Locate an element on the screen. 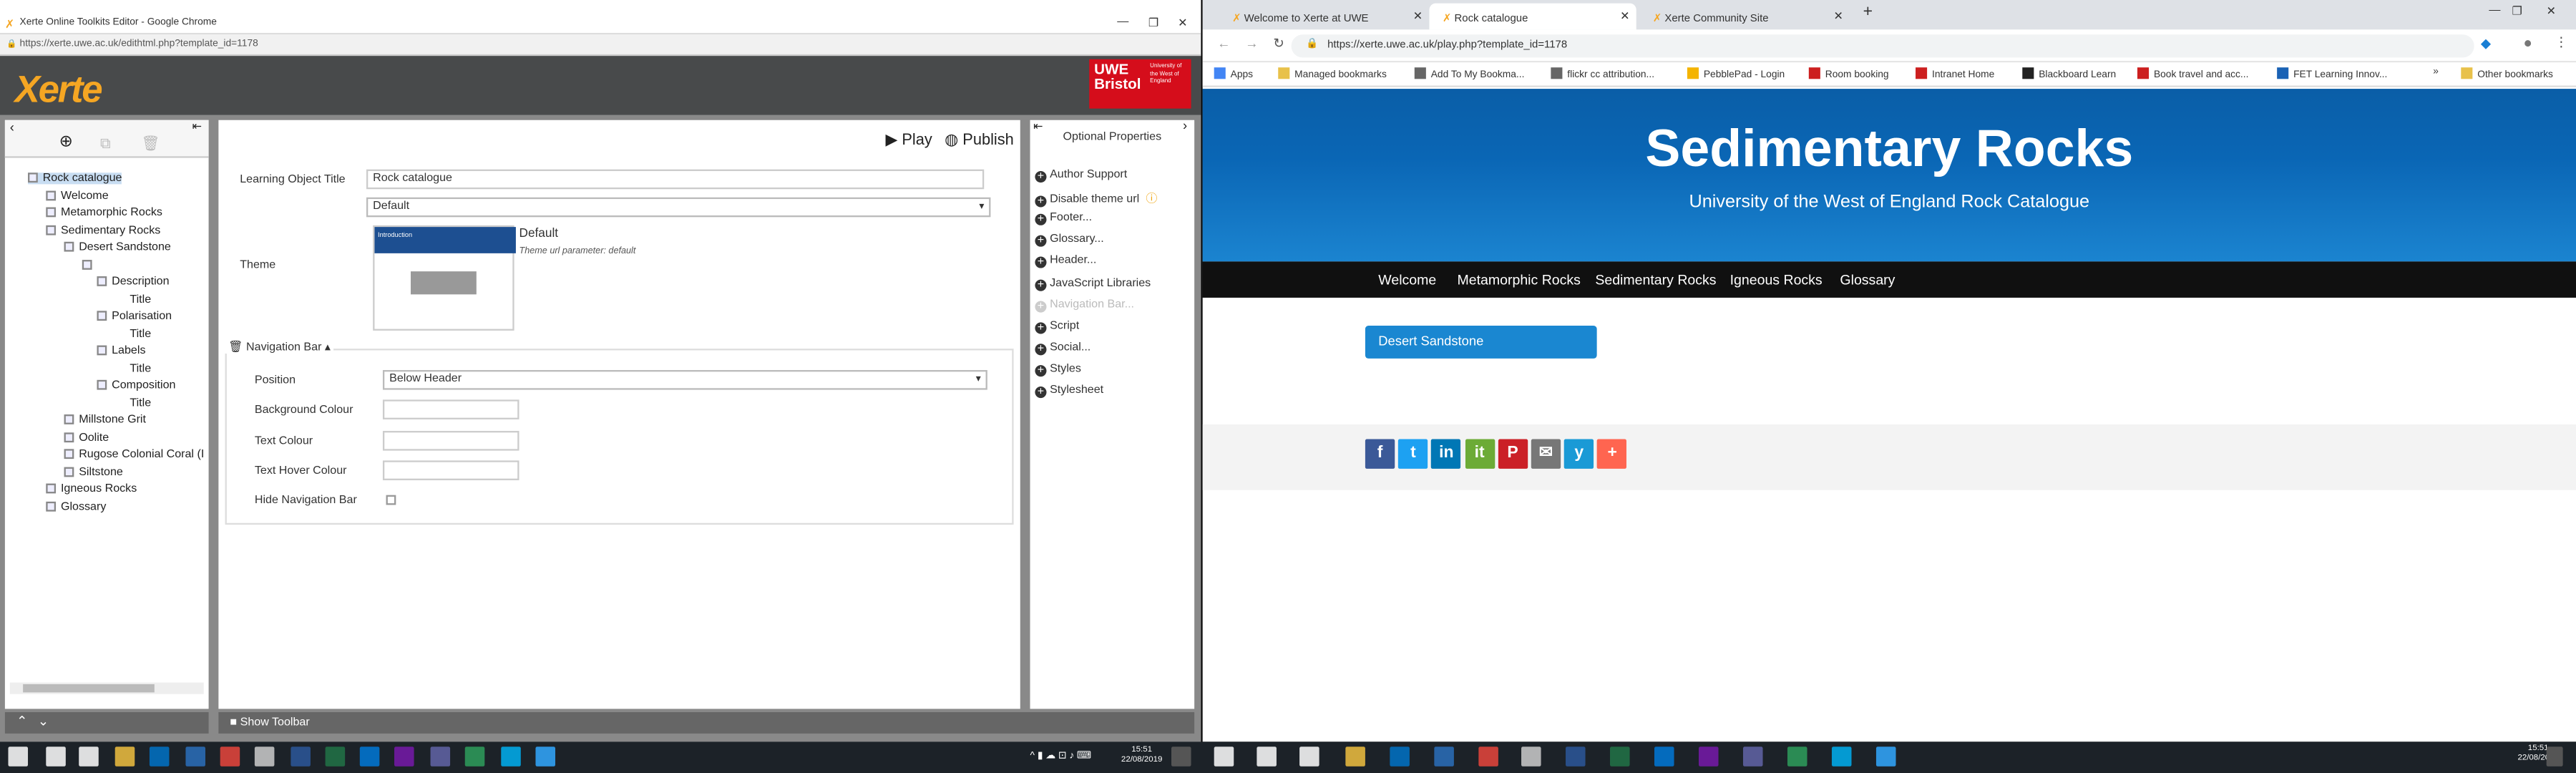 The height and width of the screenshot is (773, 2576). profile-icon: ● is located at coordinates (2528, 42).